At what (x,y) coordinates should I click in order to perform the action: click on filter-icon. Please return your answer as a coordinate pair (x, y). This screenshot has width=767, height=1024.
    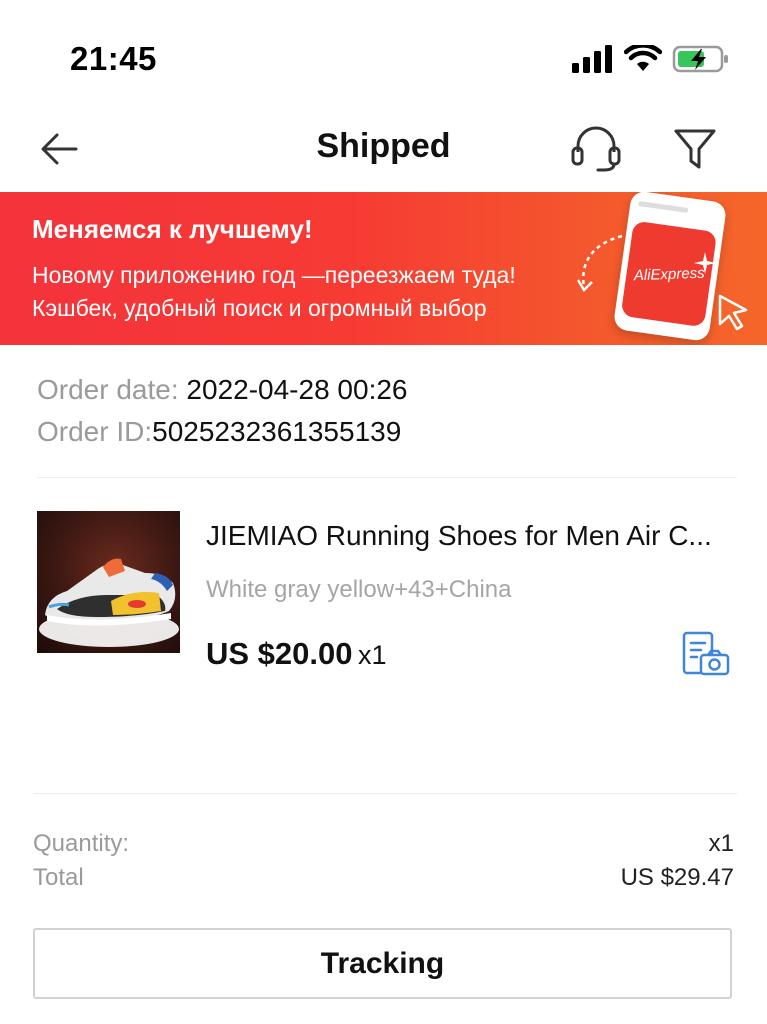
    Looking at the image, I should click on (695, 149).